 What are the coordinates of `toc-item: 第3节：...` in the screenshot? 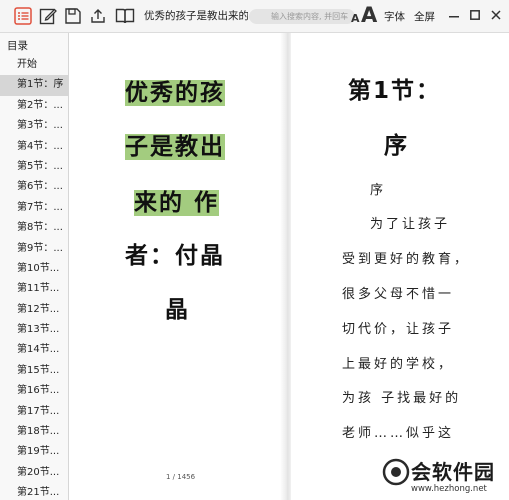 It's located at (34, 126).